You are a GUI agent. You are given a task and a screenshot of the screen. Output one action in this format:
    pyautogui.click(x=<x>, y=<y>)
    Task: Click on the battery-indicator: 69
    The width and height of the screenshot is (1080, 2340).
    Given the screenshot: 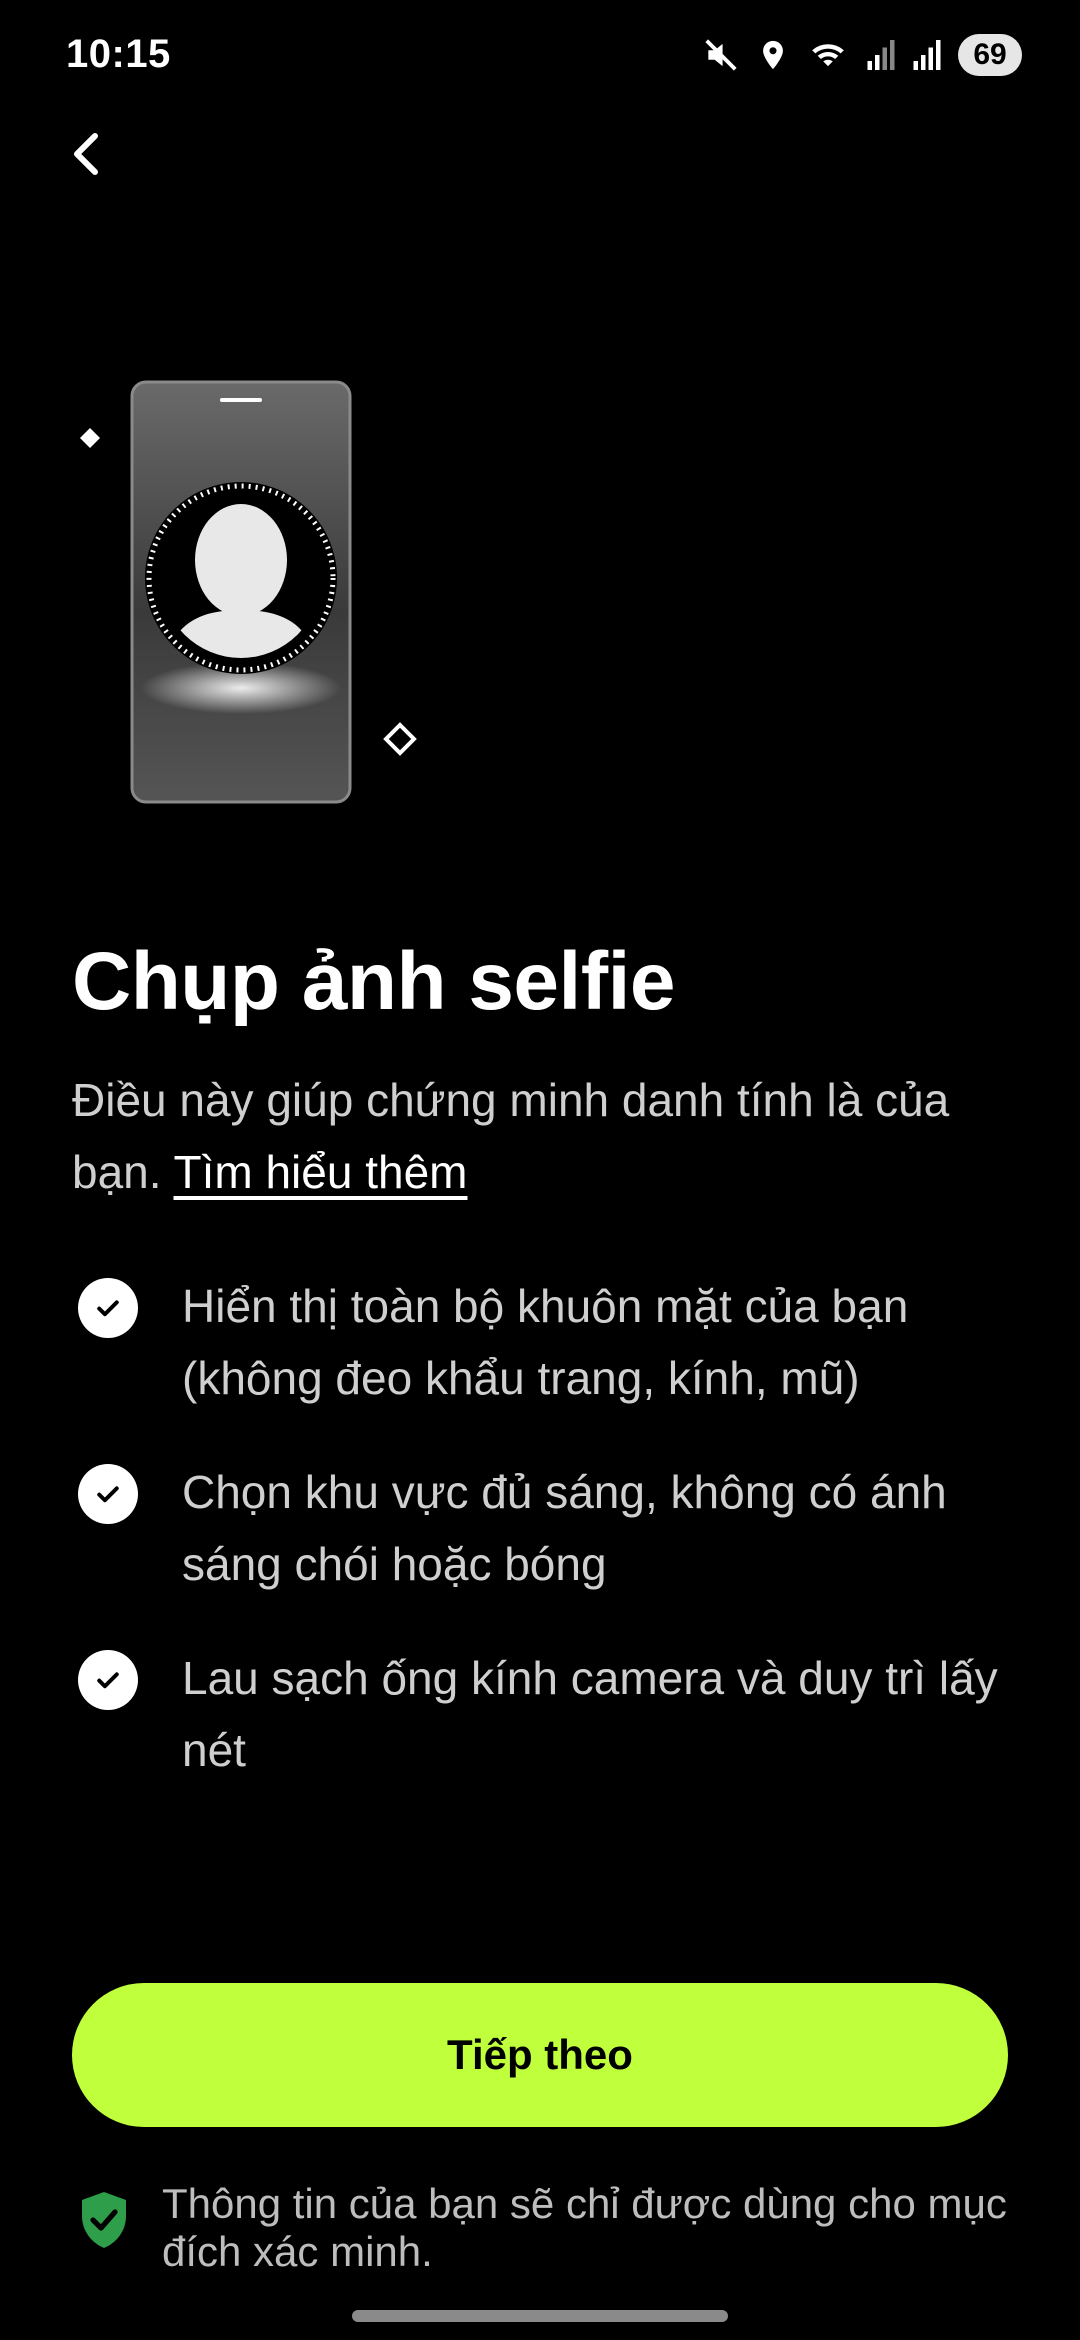 What is the action you would take?
    pyautogui.click(x=990, y=55)
    